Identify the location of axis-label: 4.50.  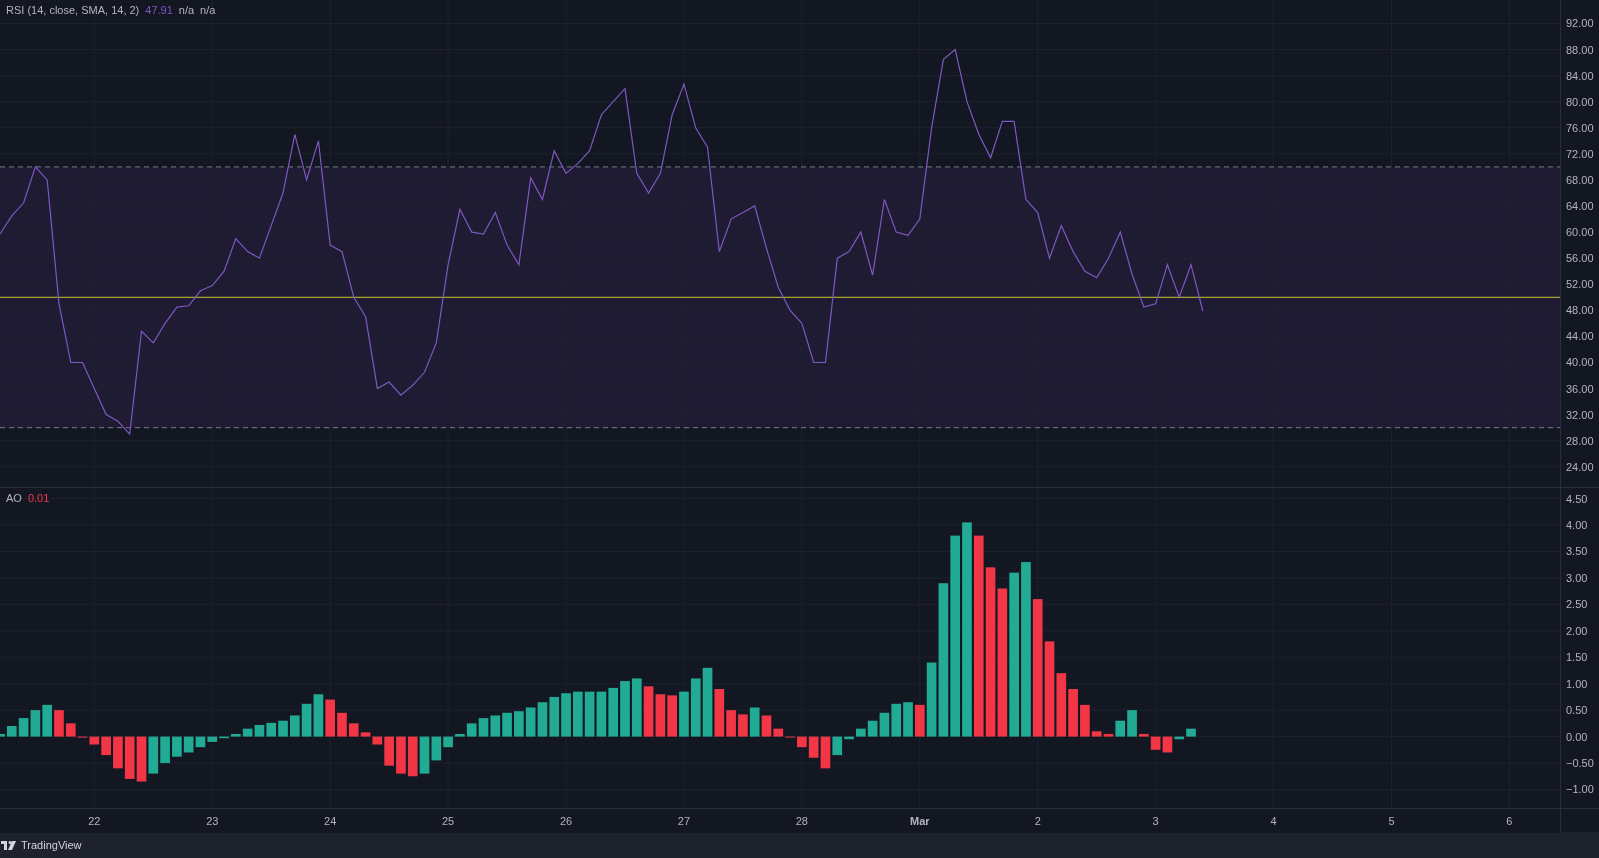
(1577, 498).